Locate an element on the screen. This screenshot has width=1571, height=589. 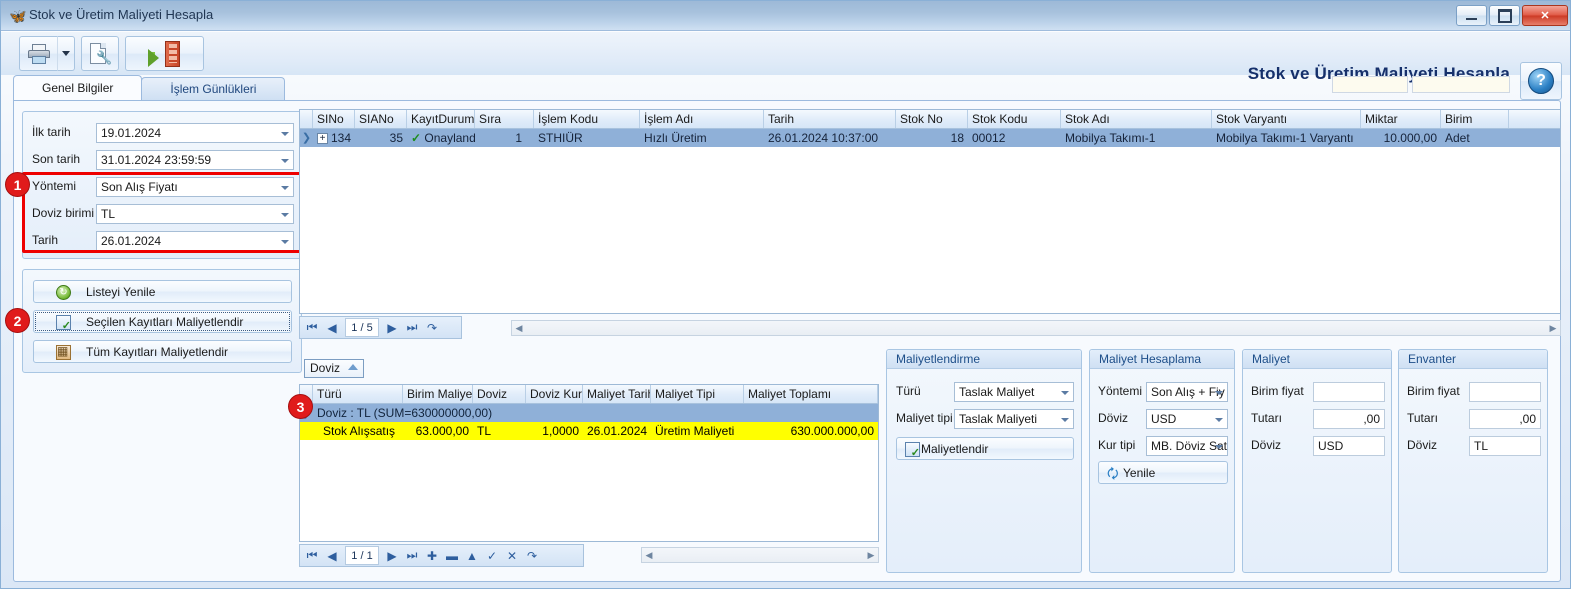
col-doviz: Doviz is located at coordinates (499, 394).